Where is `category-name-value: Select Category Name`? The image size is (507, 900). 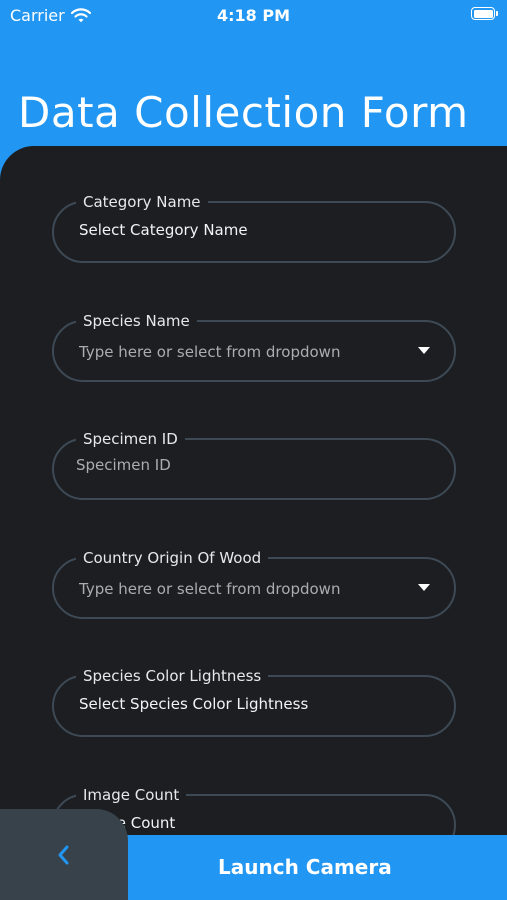
category-name-value: Select Category Name is located at coordinates (163, 230).